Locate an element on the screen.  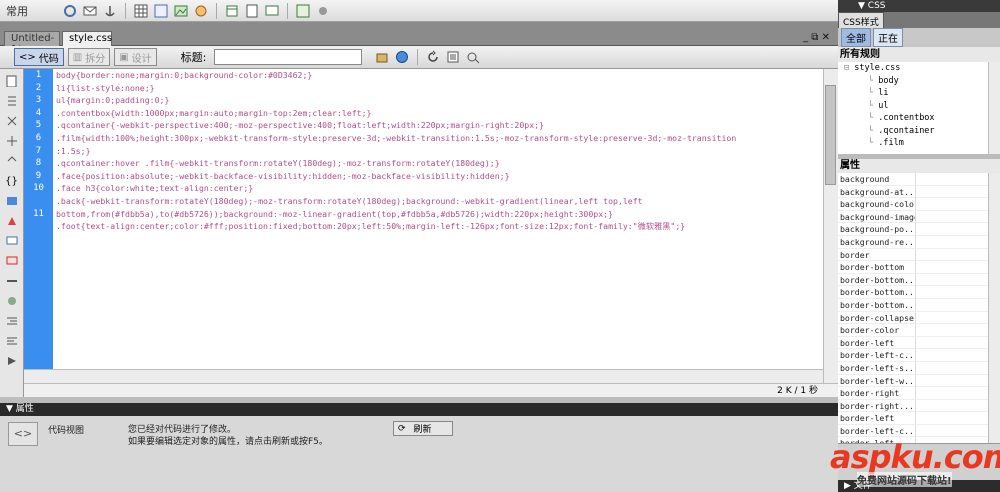
indent-icon is located at coordinates (12, 321).